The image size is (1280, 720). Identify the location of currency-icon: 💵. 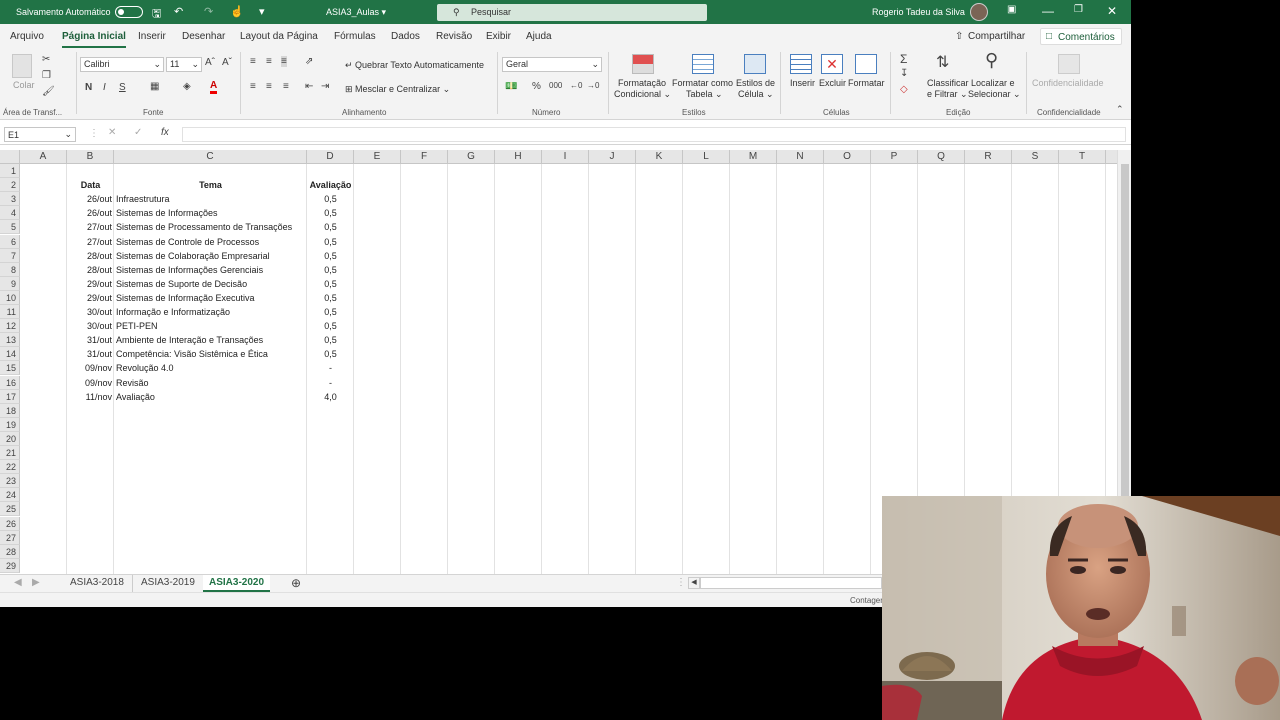
(511, 86).